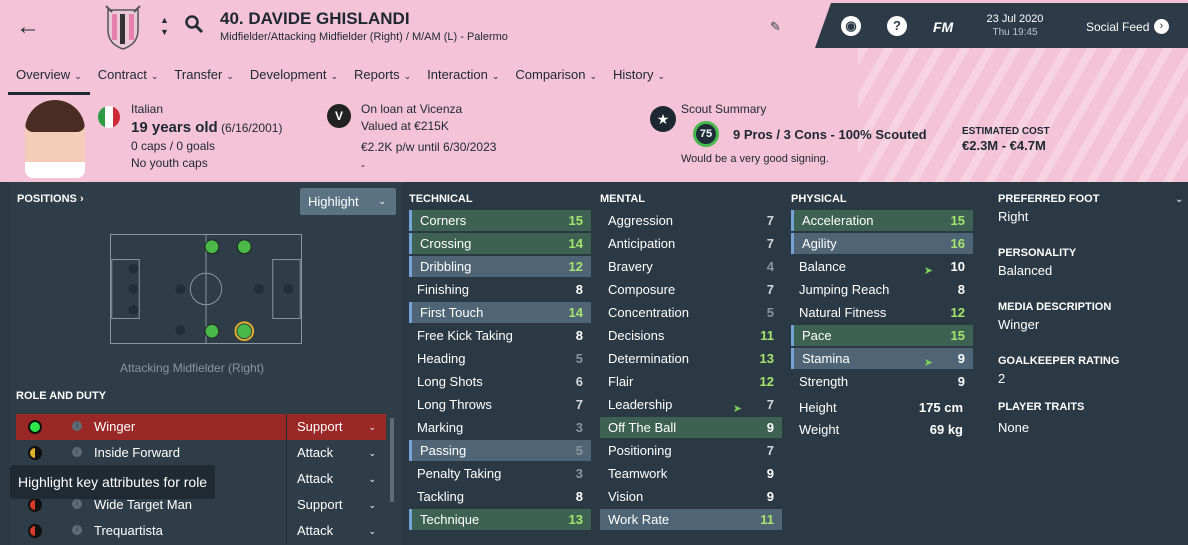 This screenshot has height=545, width=1188. Describe the element at coordinates (128, 79) in the screenshot. I see `tab-contract: Contract ⌄` at that location.